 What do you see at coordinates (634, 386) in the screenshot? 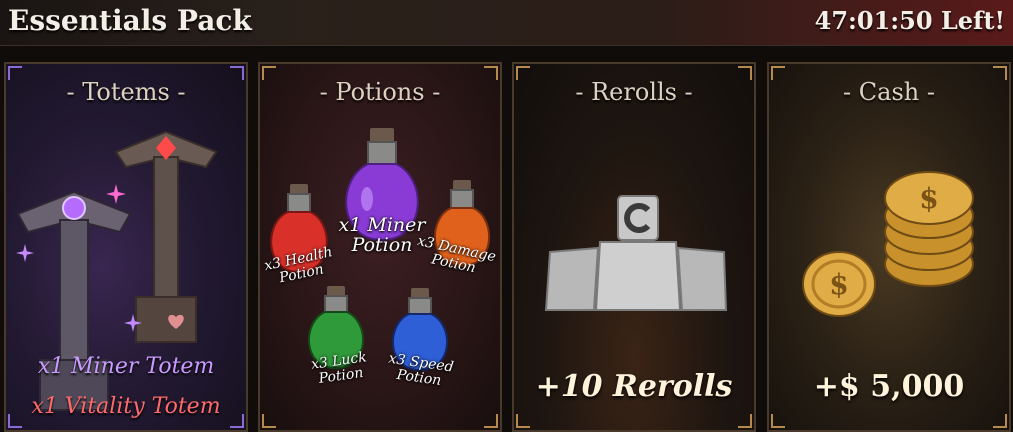
I see `rerolls-reward: +10 Rerolls` at bounding box center [634, 386].